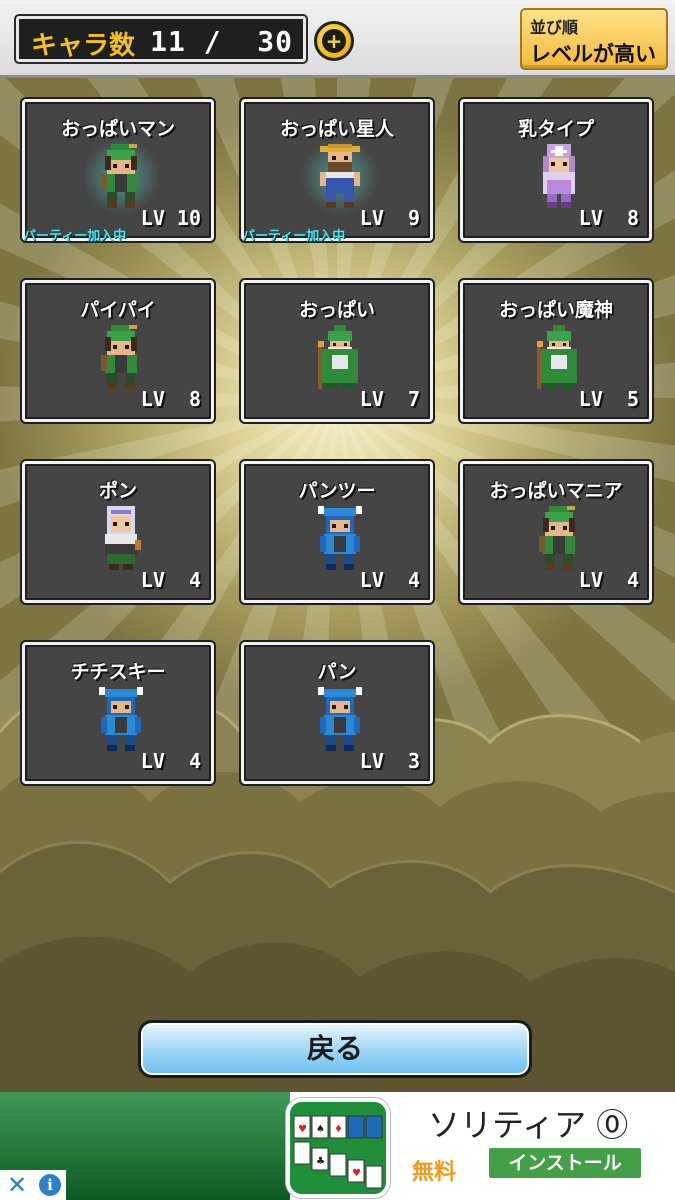 The height and width of the screenshot is (1200, 675). What do you see at coordinates (559, 176) in the screenshot?
I see `purple-priest-sprite-icon` at bounding box center [559, 176].